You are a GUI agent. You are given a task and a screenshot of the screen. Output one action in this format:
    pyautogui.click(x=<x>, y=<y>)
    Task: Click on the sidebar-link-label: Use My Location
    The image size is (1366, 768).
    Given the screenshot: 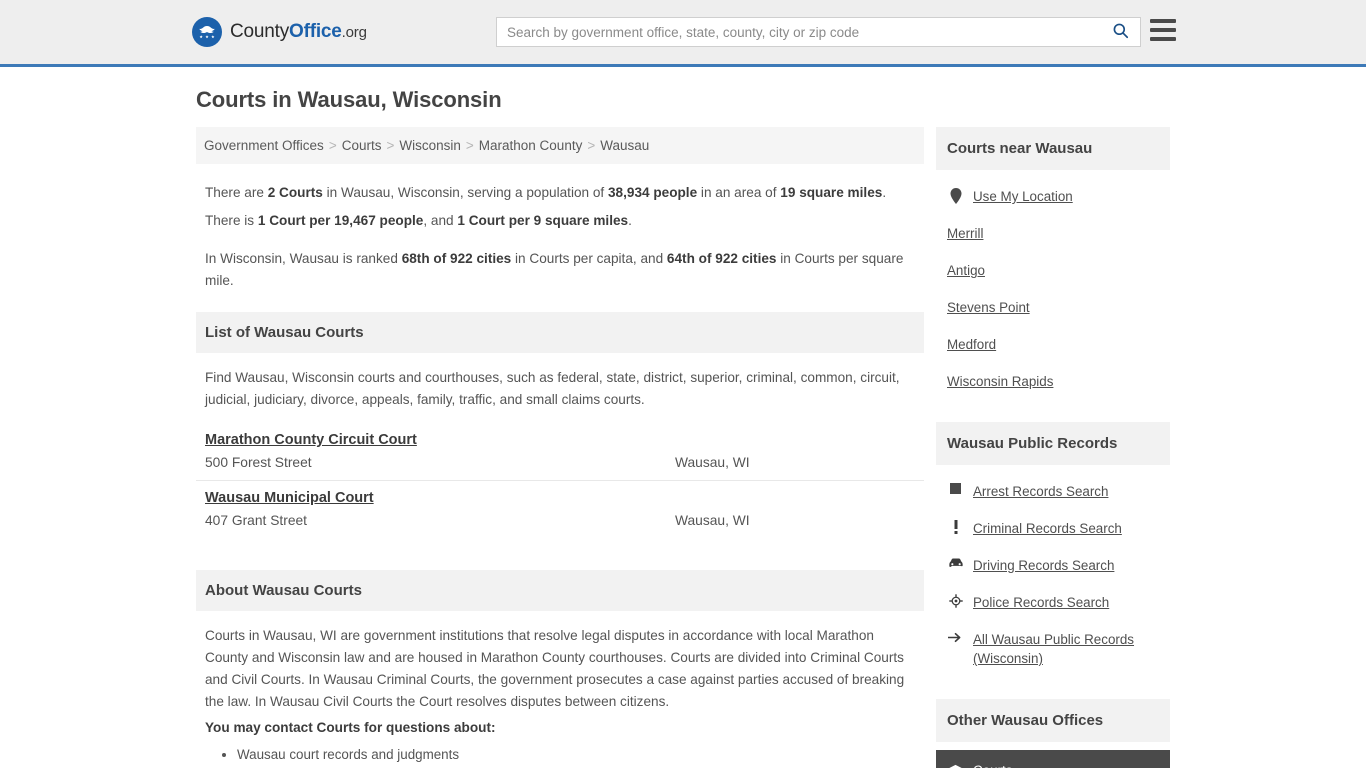 What is the action you would take?
    pyautogui.click(x=1023, y=196)
    